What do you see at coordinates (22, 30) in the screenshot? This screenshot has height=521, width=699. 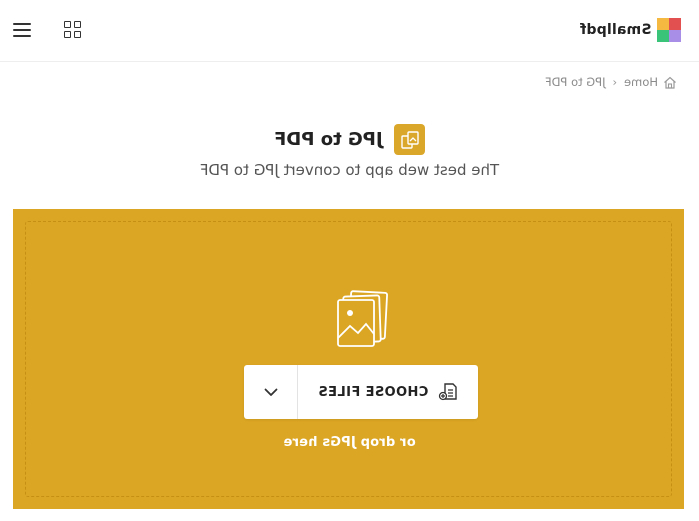 I see `hamburger-menu-icon` at bounding box center [22, 30].